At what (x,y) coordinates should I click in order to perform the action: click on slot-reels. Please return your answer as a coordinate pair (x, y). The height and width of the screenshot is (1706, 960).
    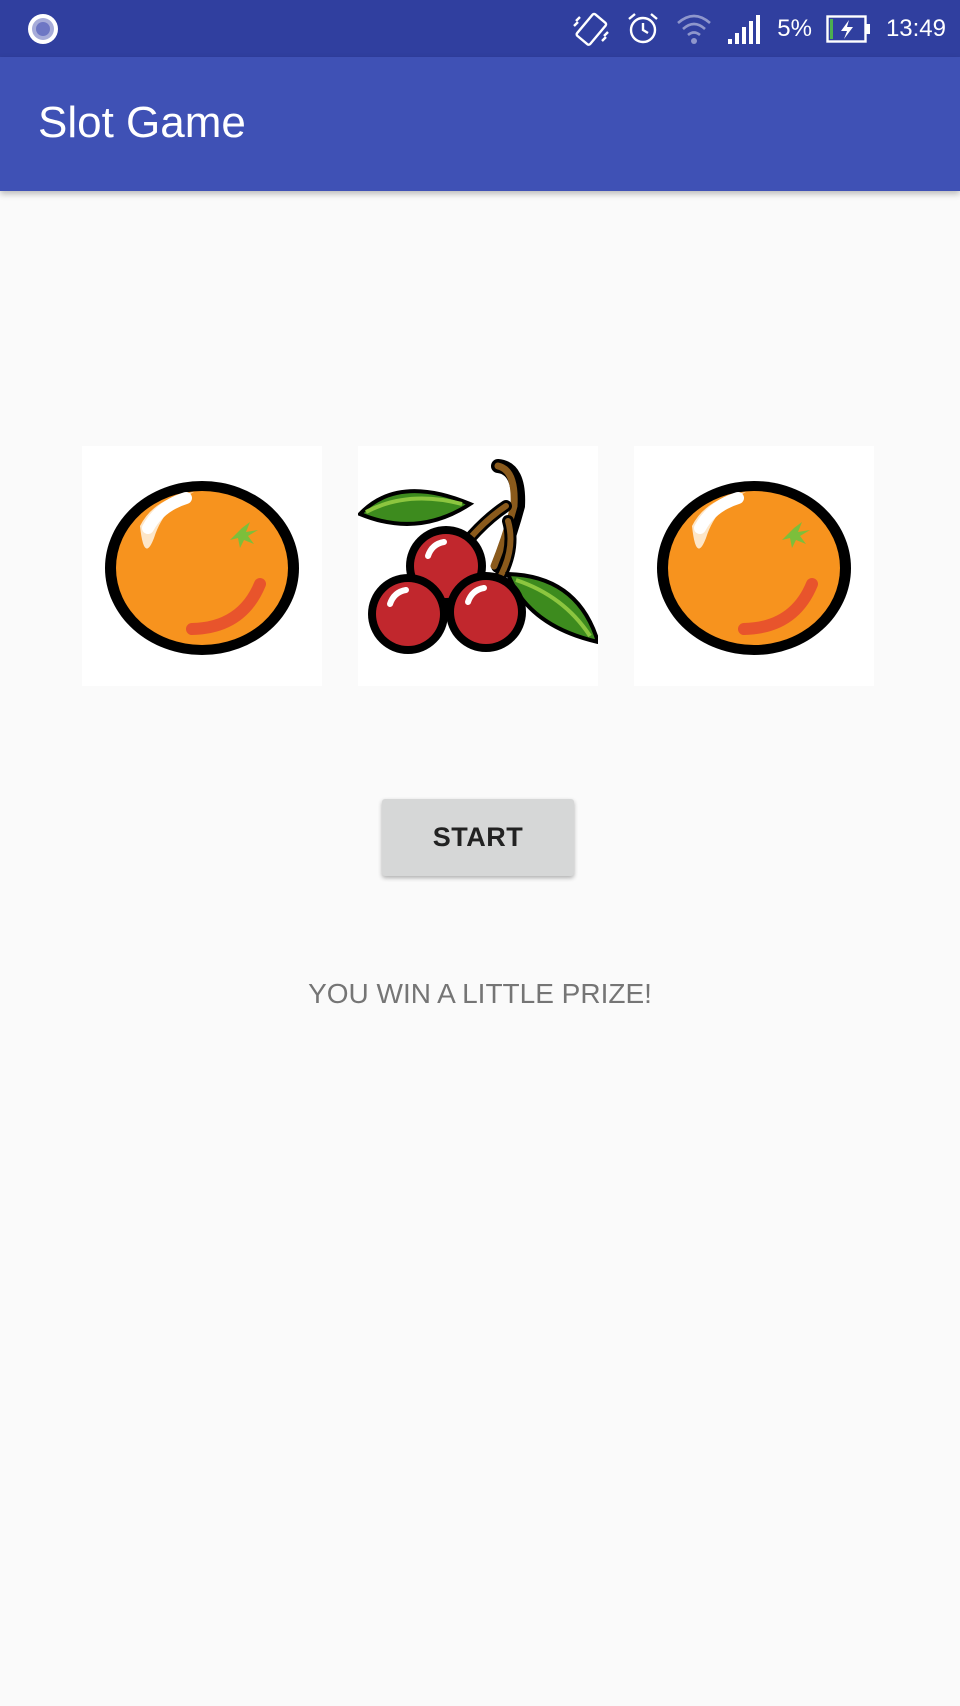
    Looking at the image, I should click on (480, 566).